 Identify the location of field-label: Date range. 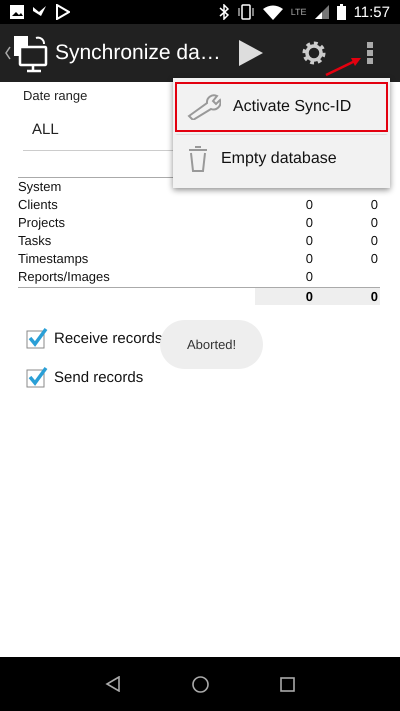
(55, 95).